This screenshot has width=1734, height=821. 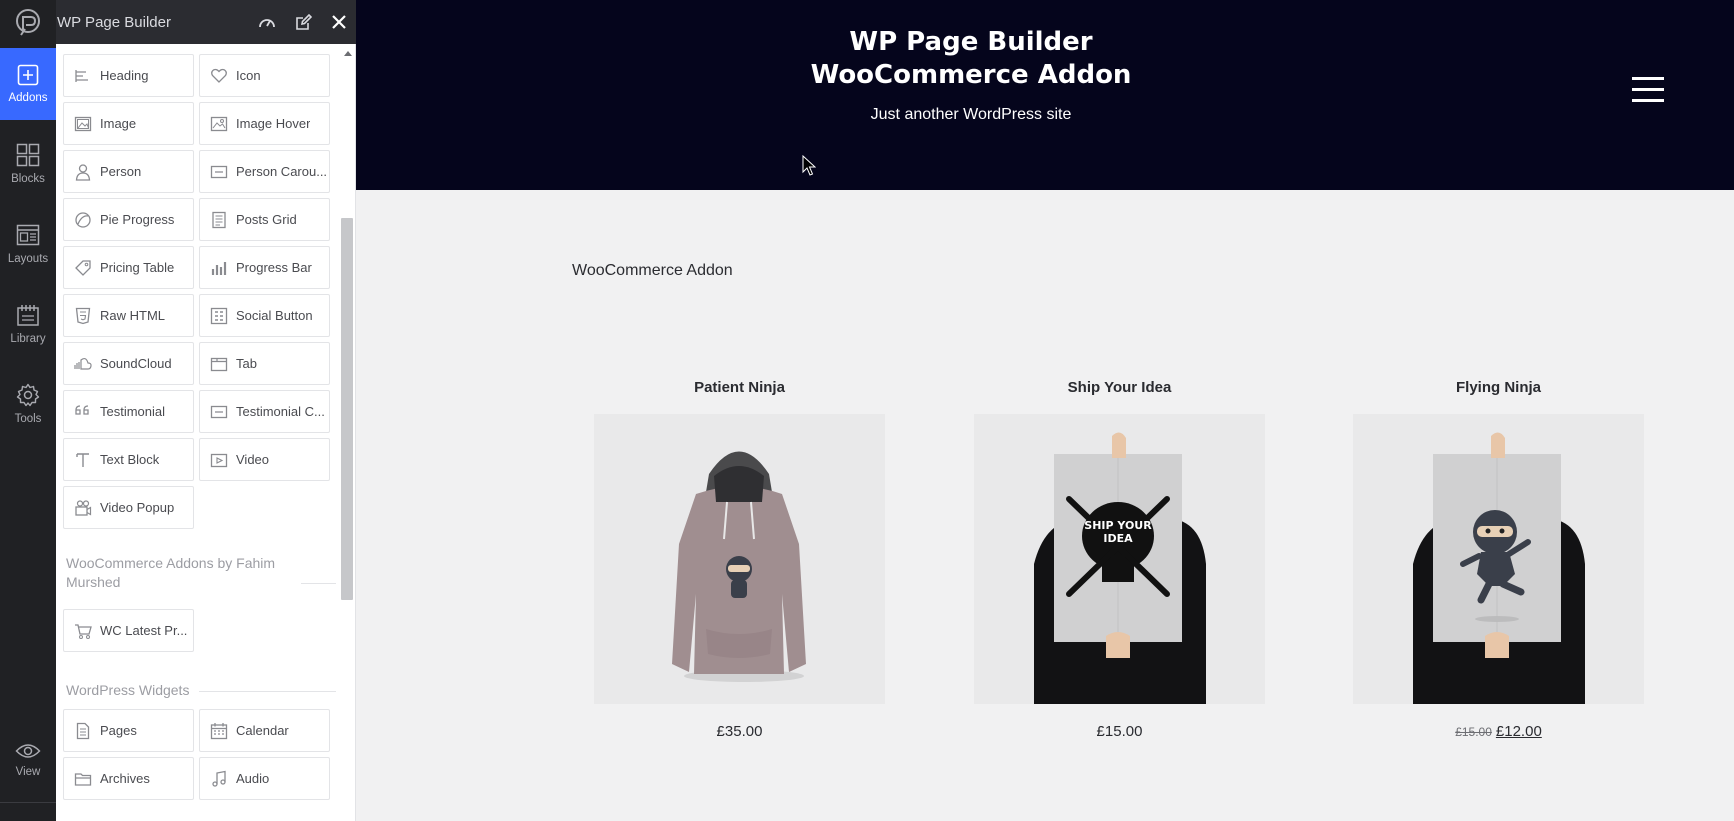 I want to click on addon-label: Audio, so click(x=253, y=778).